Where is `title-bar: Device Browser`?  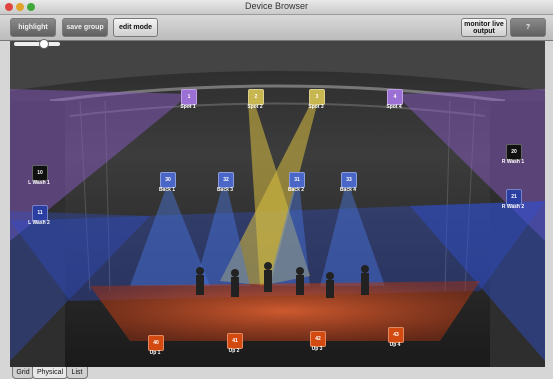
title-bar: Device Browser is located at coordinates (276, 7).